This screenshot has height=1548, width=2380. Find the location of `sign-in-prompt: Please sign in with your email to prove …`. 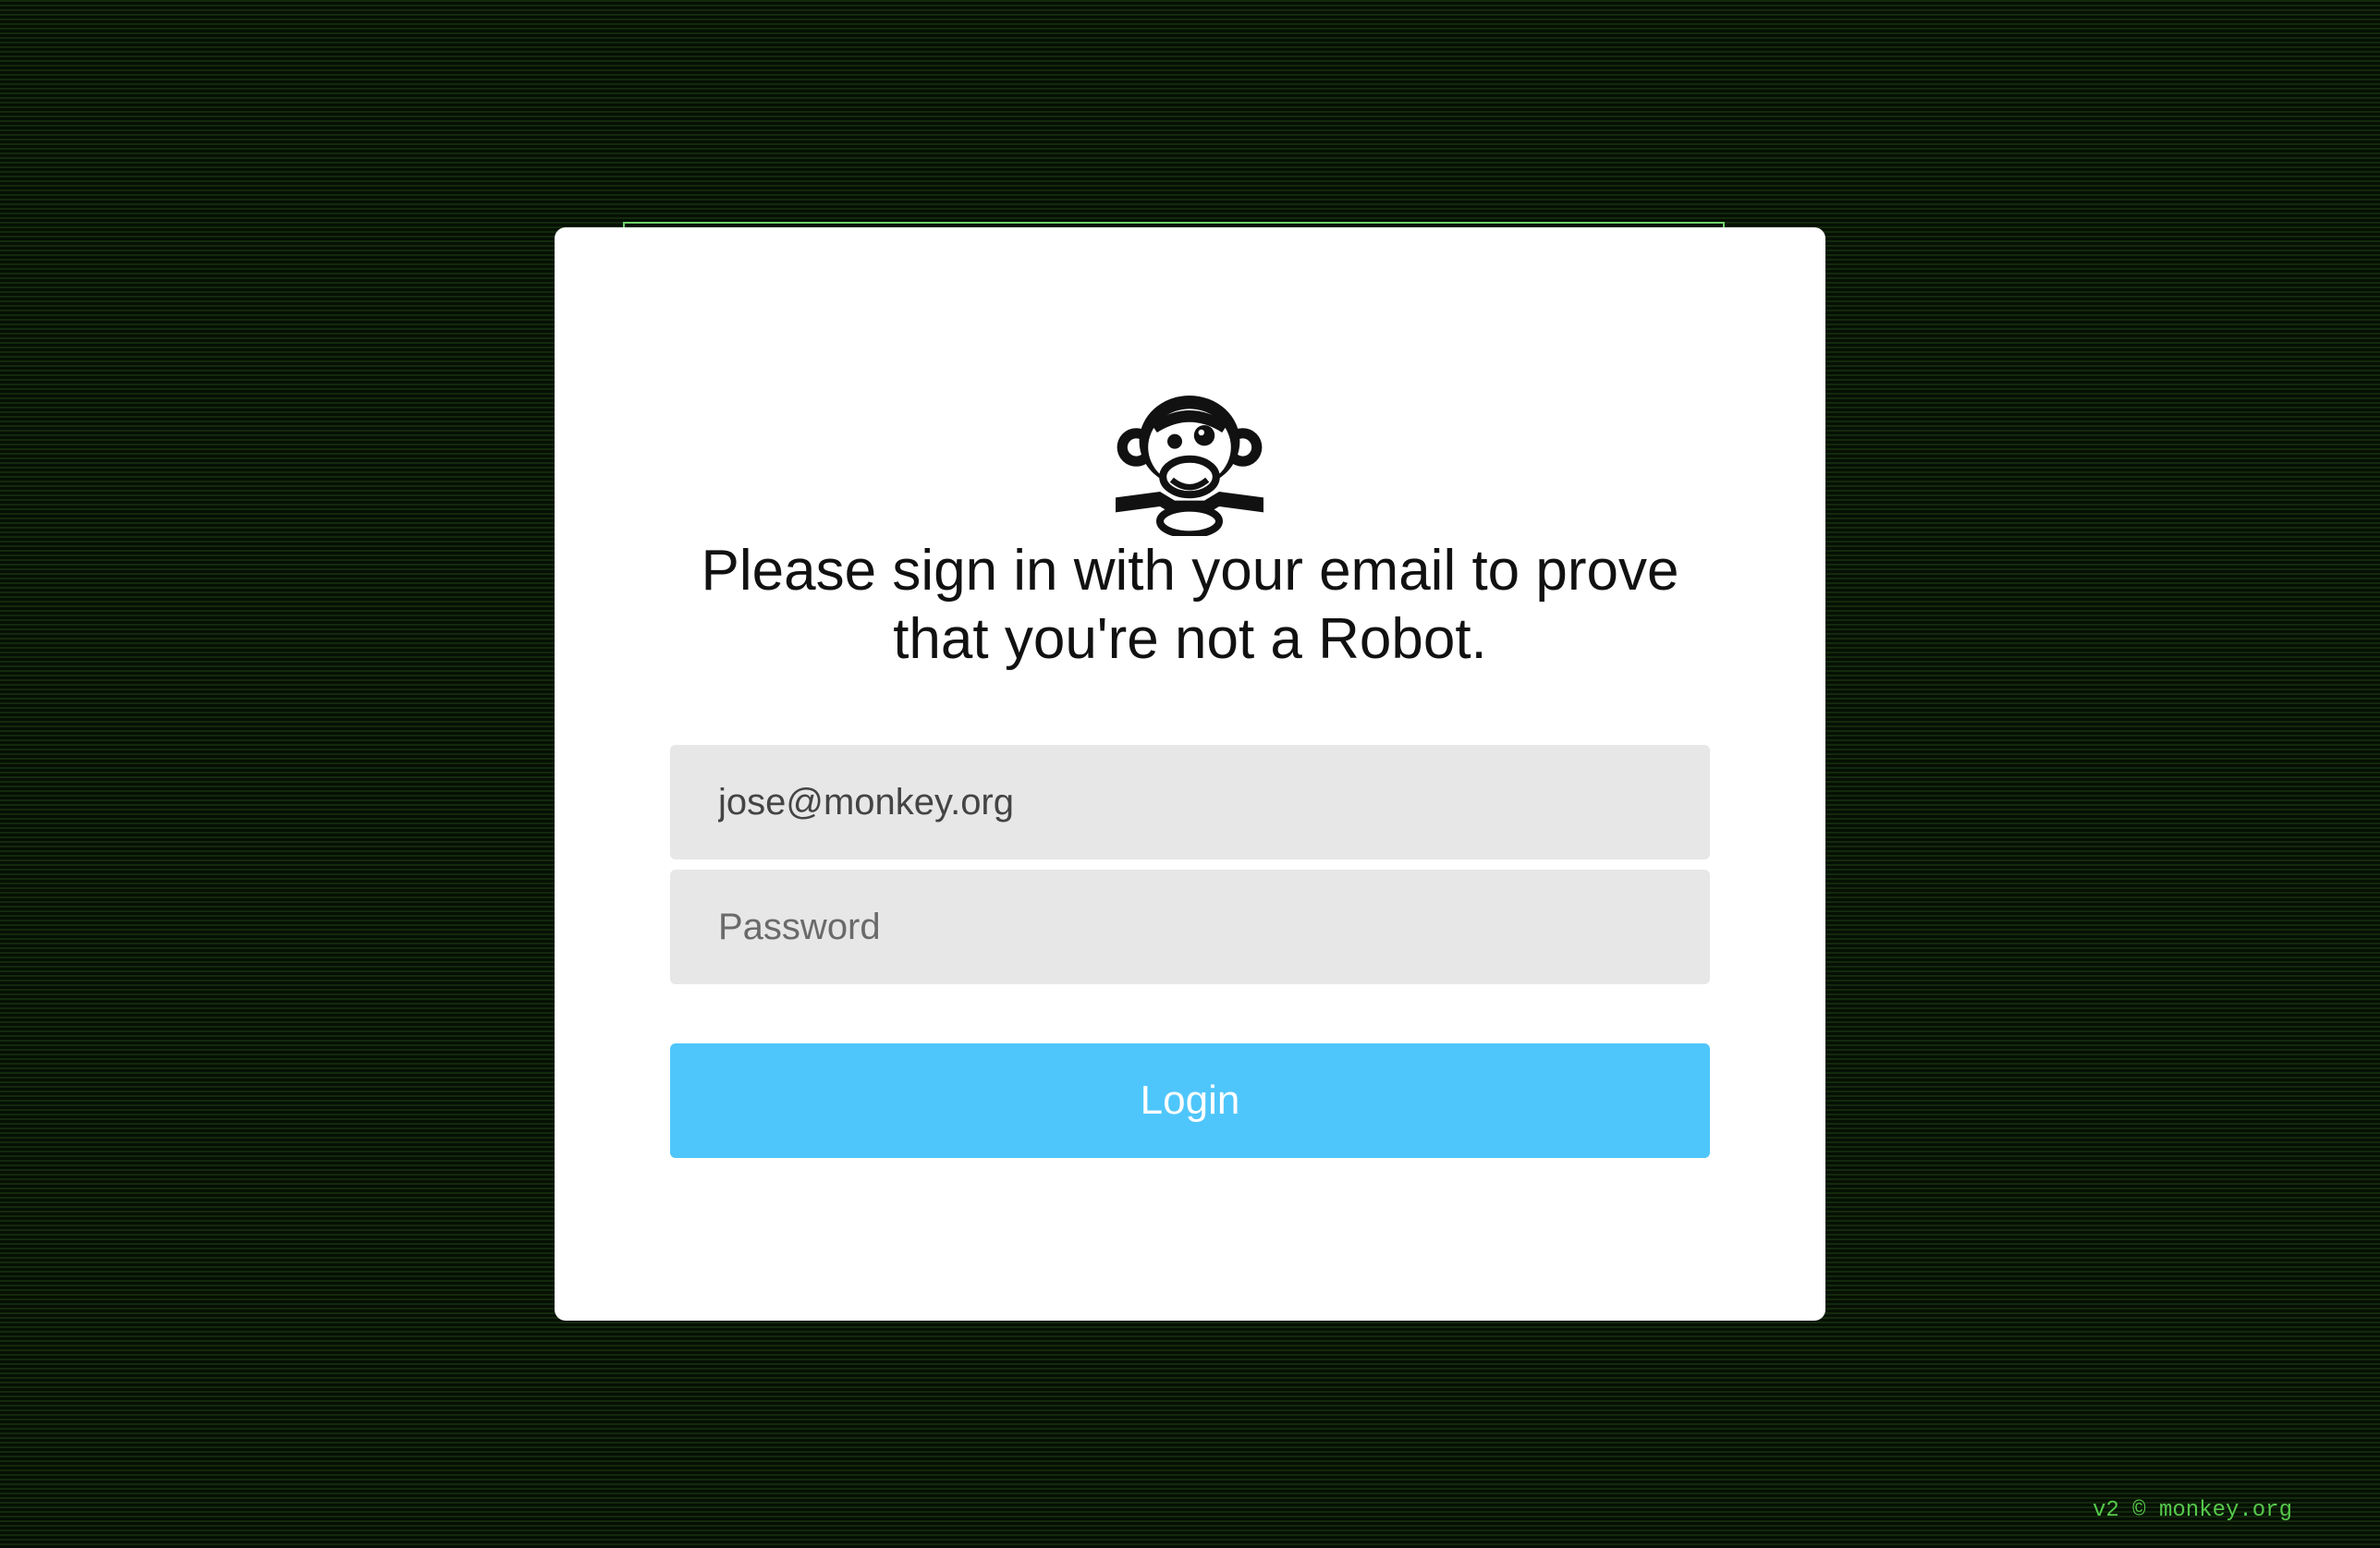

sign-in-prompt: Please sign in with your email to prove … is located at coordinates (1190, 606).